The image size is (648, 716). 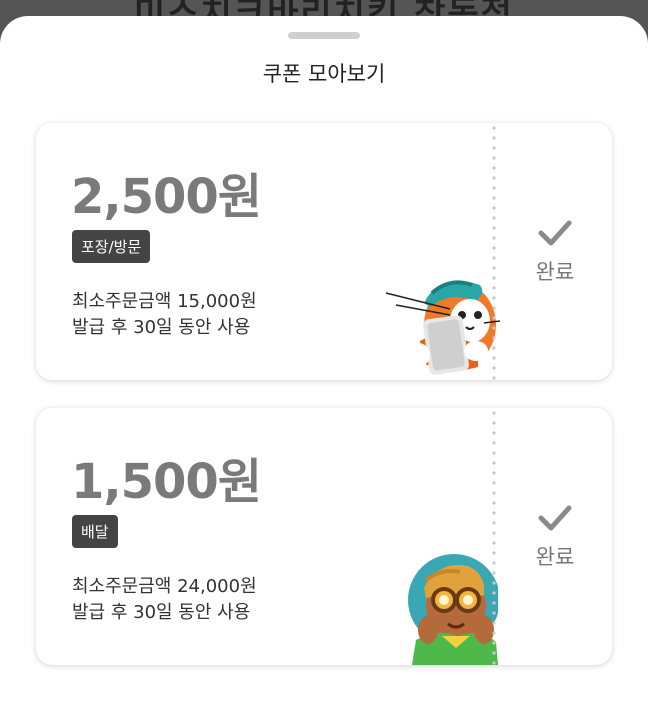 What do you see at coordinates (324, 35) in the screenshot?
I see `drag-handle` at bounding box center [324, 35].